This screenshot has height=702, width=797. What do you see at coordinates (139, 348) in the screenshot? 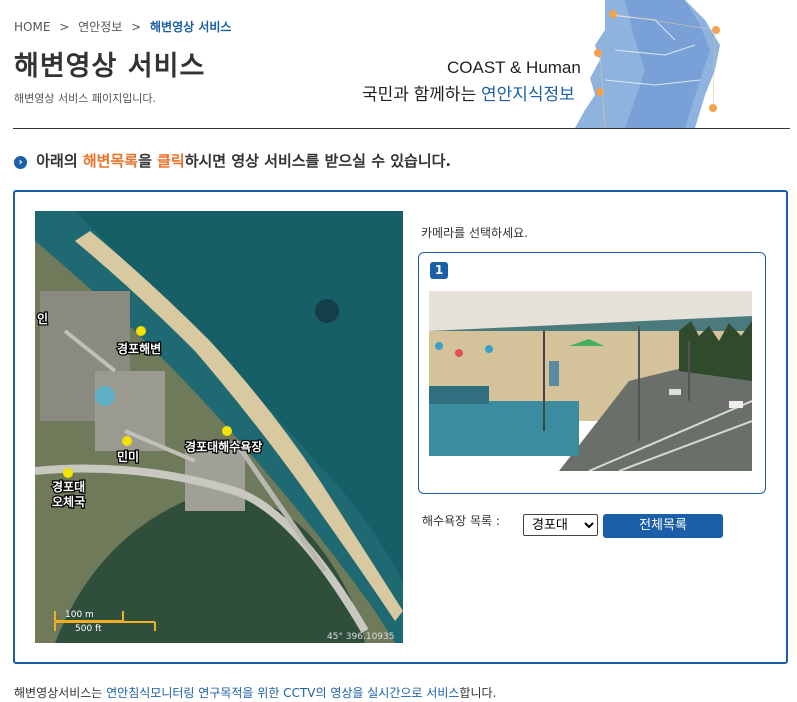
I see `map-label-gyeongpo-beach: 경포해변` at bounding box center [139, 348].